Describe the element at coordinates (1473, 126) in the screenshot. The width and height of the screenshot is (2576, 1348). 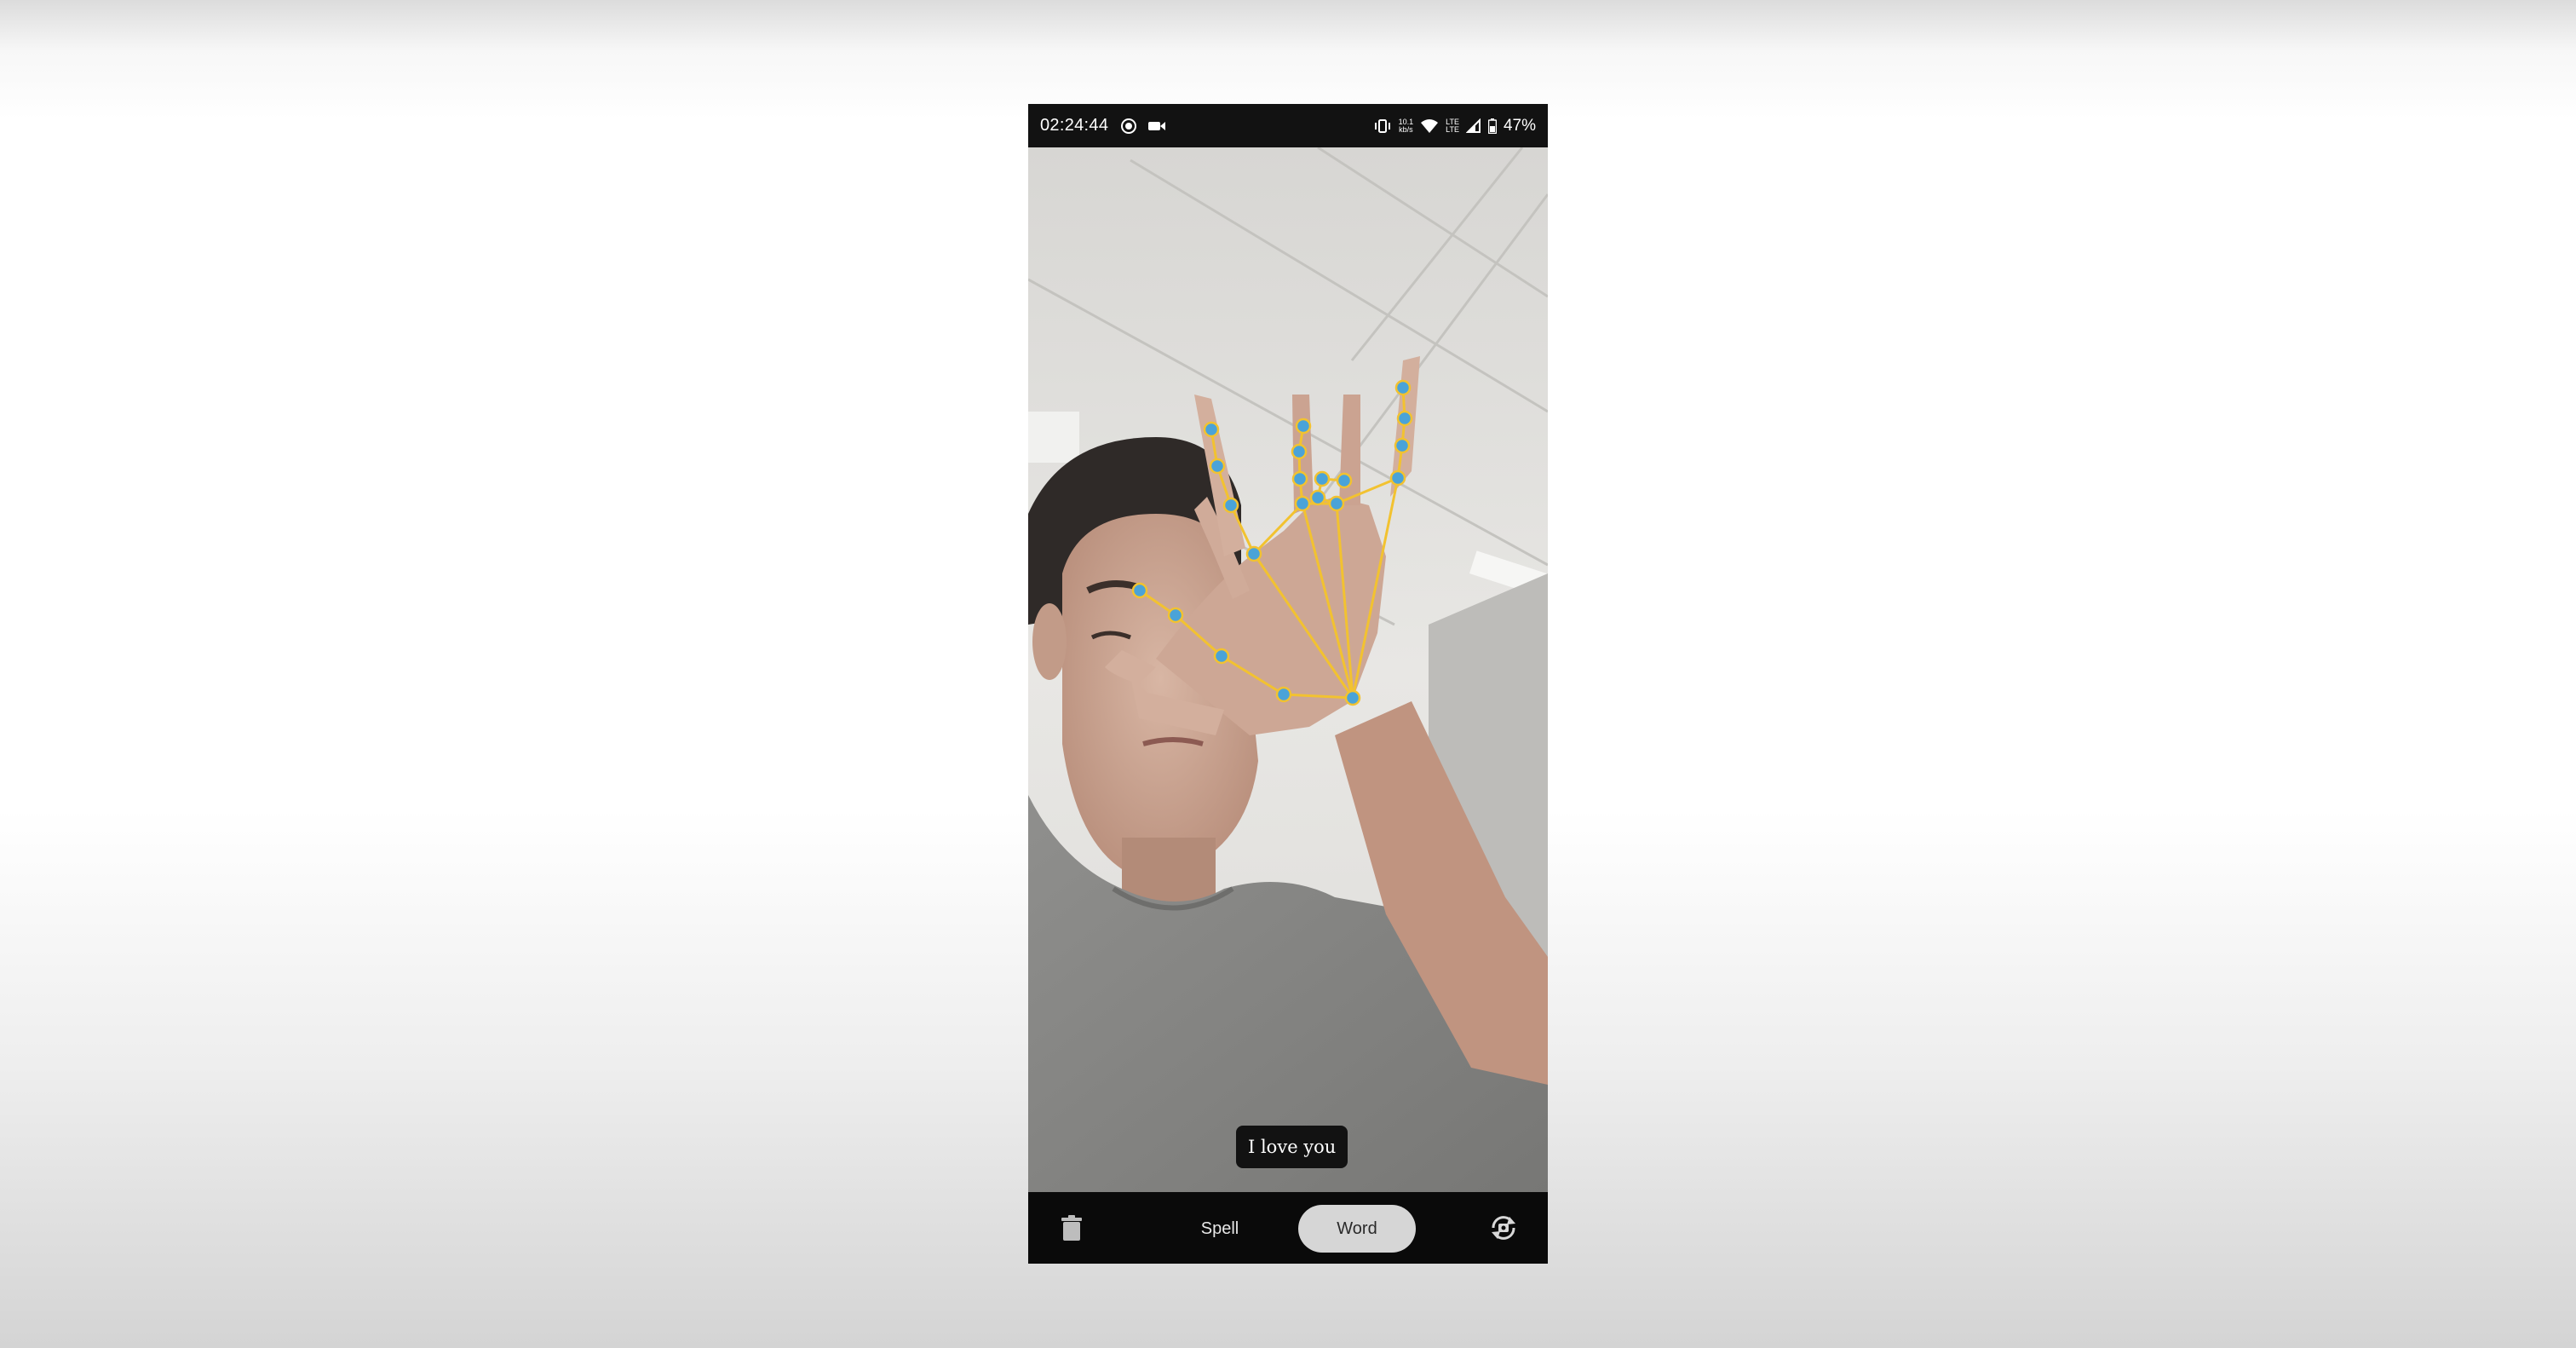
I see `signal-icon` at that location.